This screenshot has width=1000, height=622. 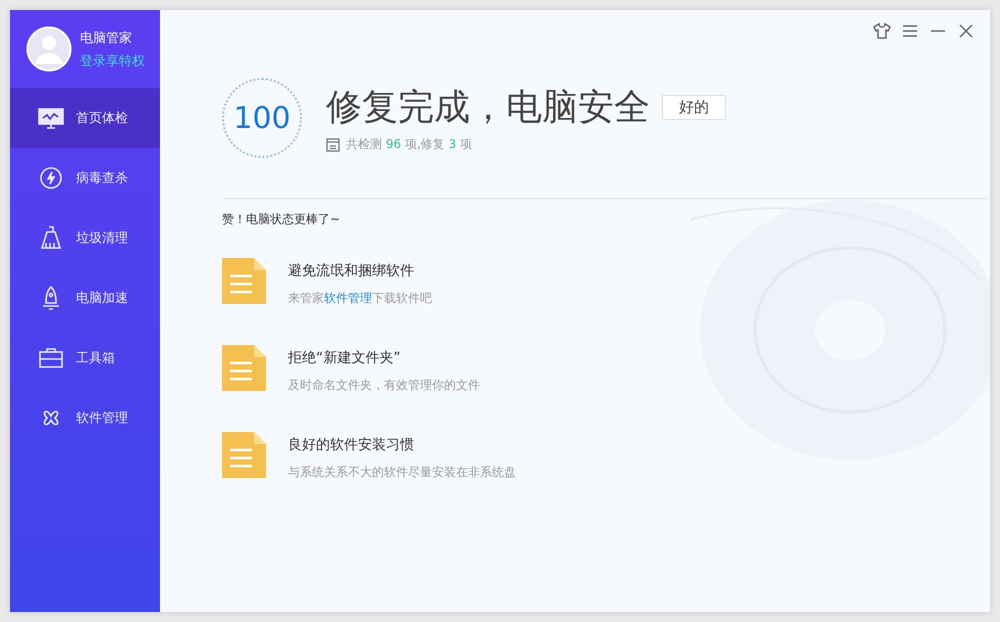 What do you see at coordinates (262, 118) in the screenshot?
I see `score-ring: 100` at bounding box center [262, 118].